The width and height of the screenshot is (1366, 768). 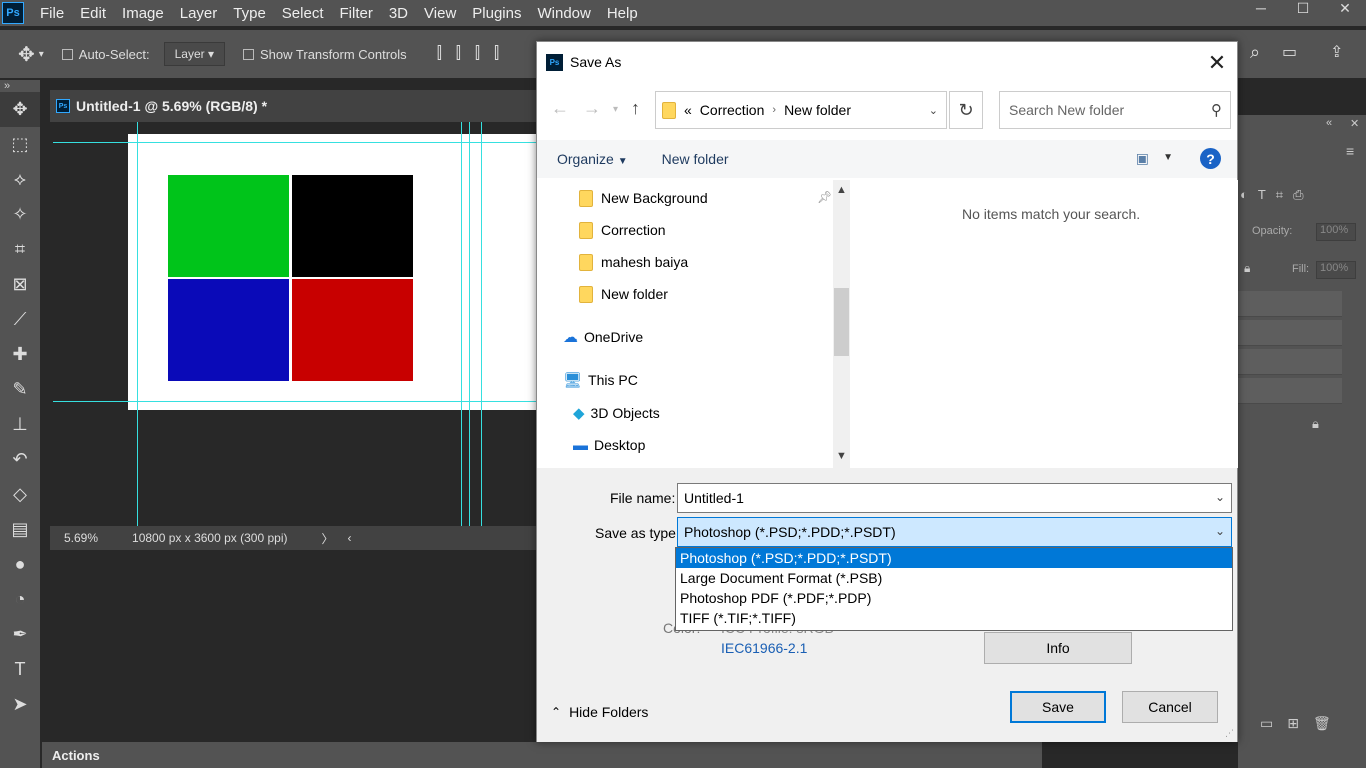 I want to click on search-input: Search New folder ⚲, so click(x=1115, y=110).